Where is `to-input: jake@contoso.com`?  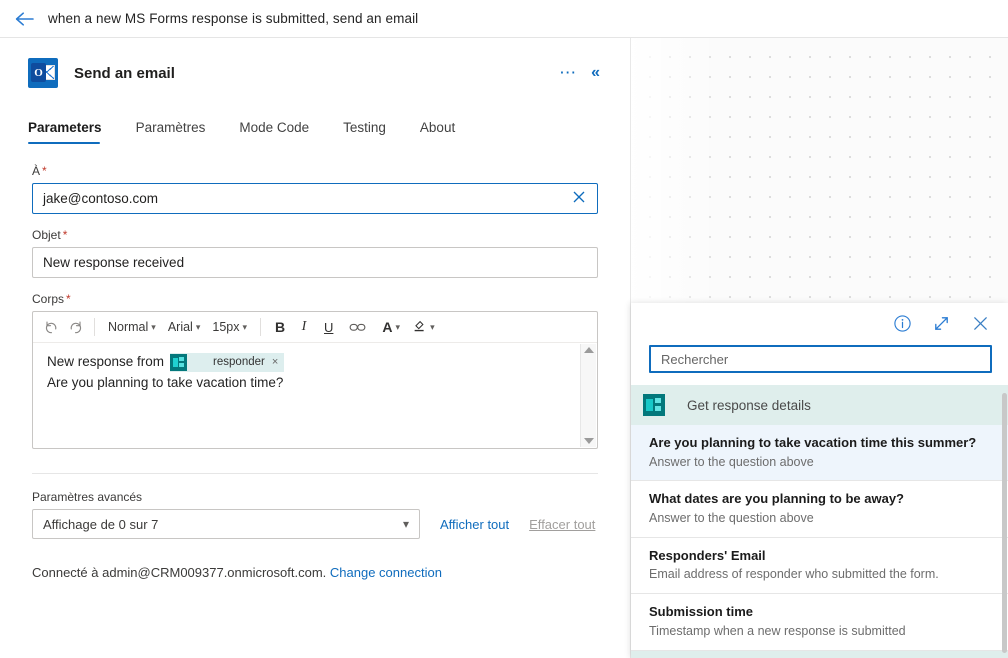 to-input: jake@contoso.com is located at coordinates (315, 198).